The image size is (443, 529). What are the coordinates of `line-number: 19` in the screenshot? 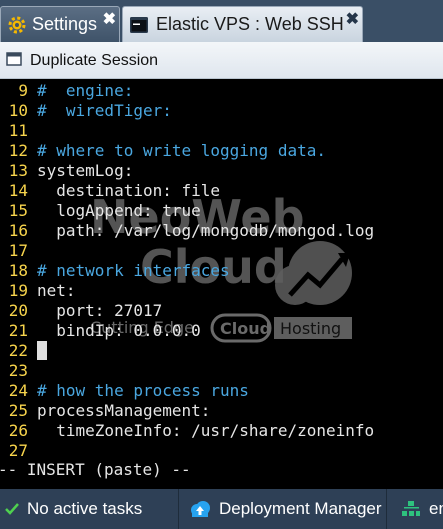 It's located at (18, 290).